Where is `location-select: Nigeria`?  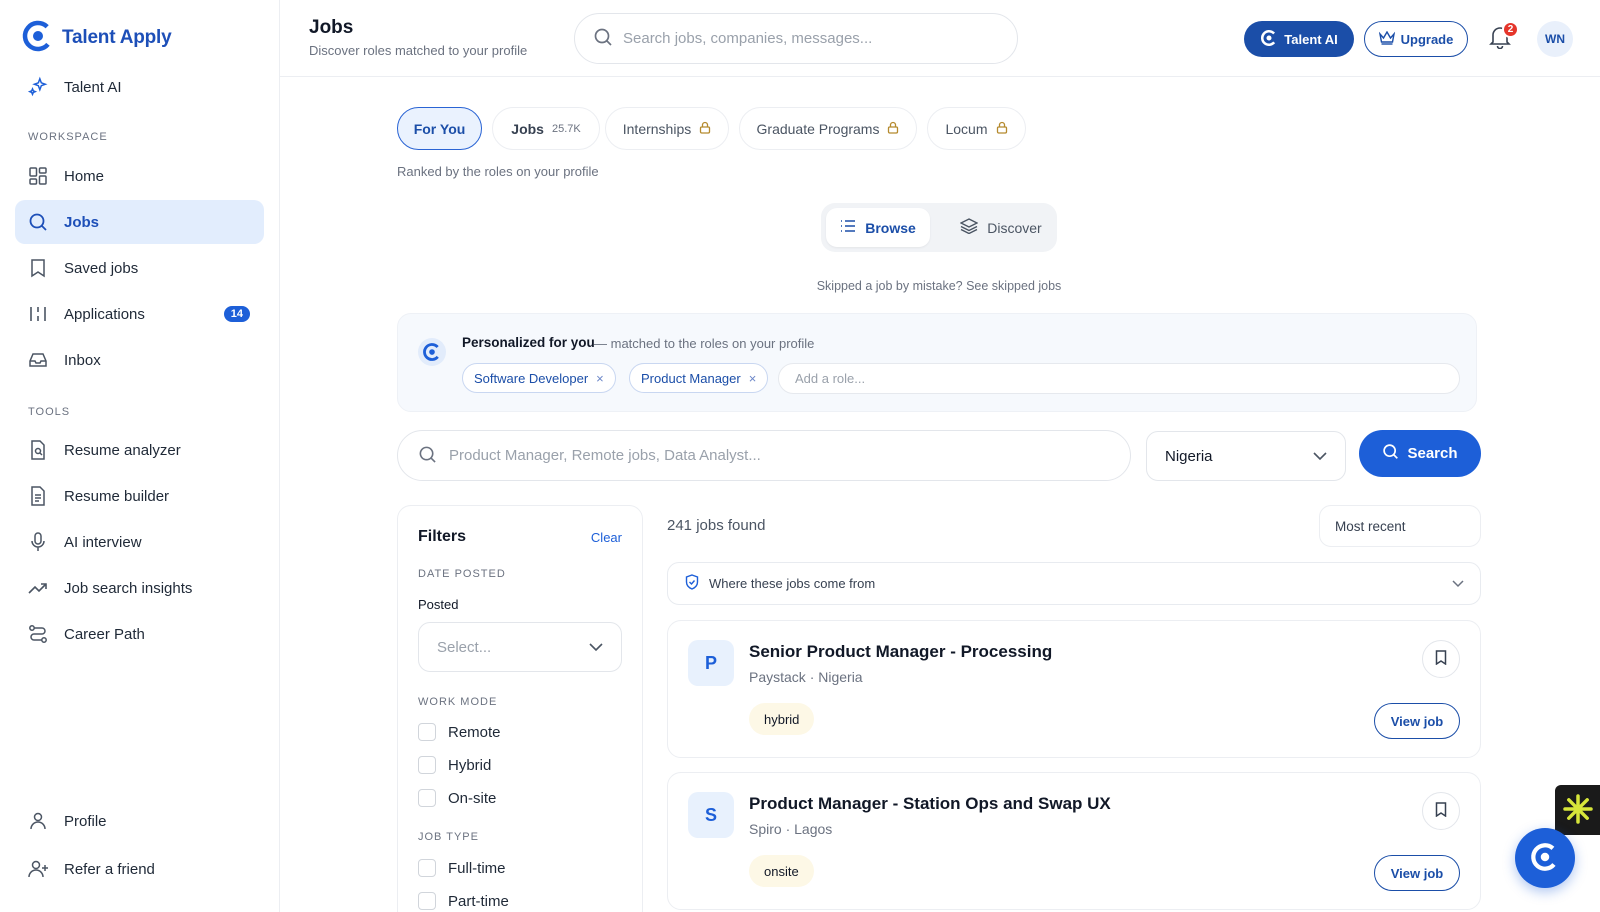
location-select: Nigeria is located at coordinates (1246, 456).